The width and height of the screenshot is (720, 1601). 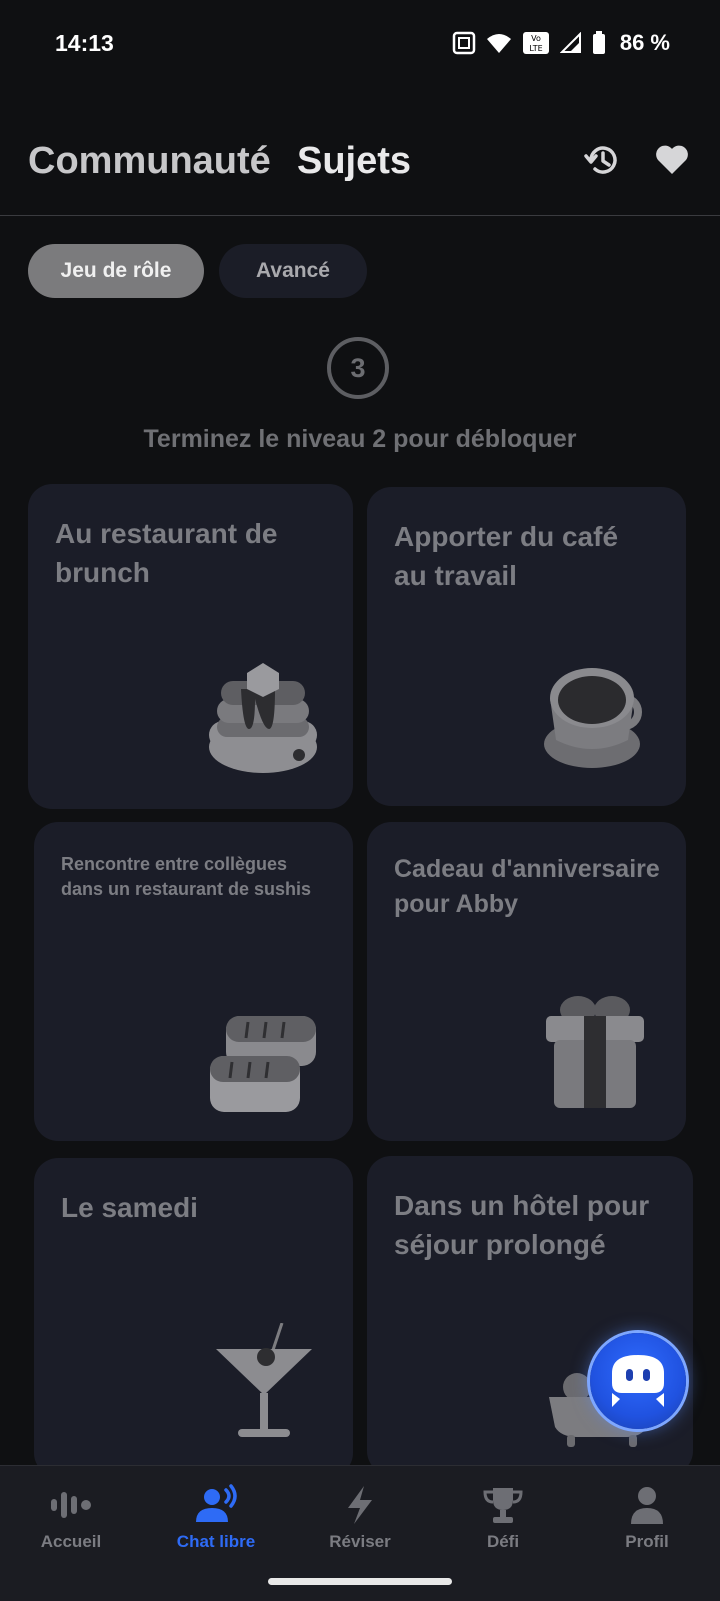 What do you see at coordinates (216, 1503) in the screenshot?
I see `speaking-person-icon` at bounding box center [216, 1503].